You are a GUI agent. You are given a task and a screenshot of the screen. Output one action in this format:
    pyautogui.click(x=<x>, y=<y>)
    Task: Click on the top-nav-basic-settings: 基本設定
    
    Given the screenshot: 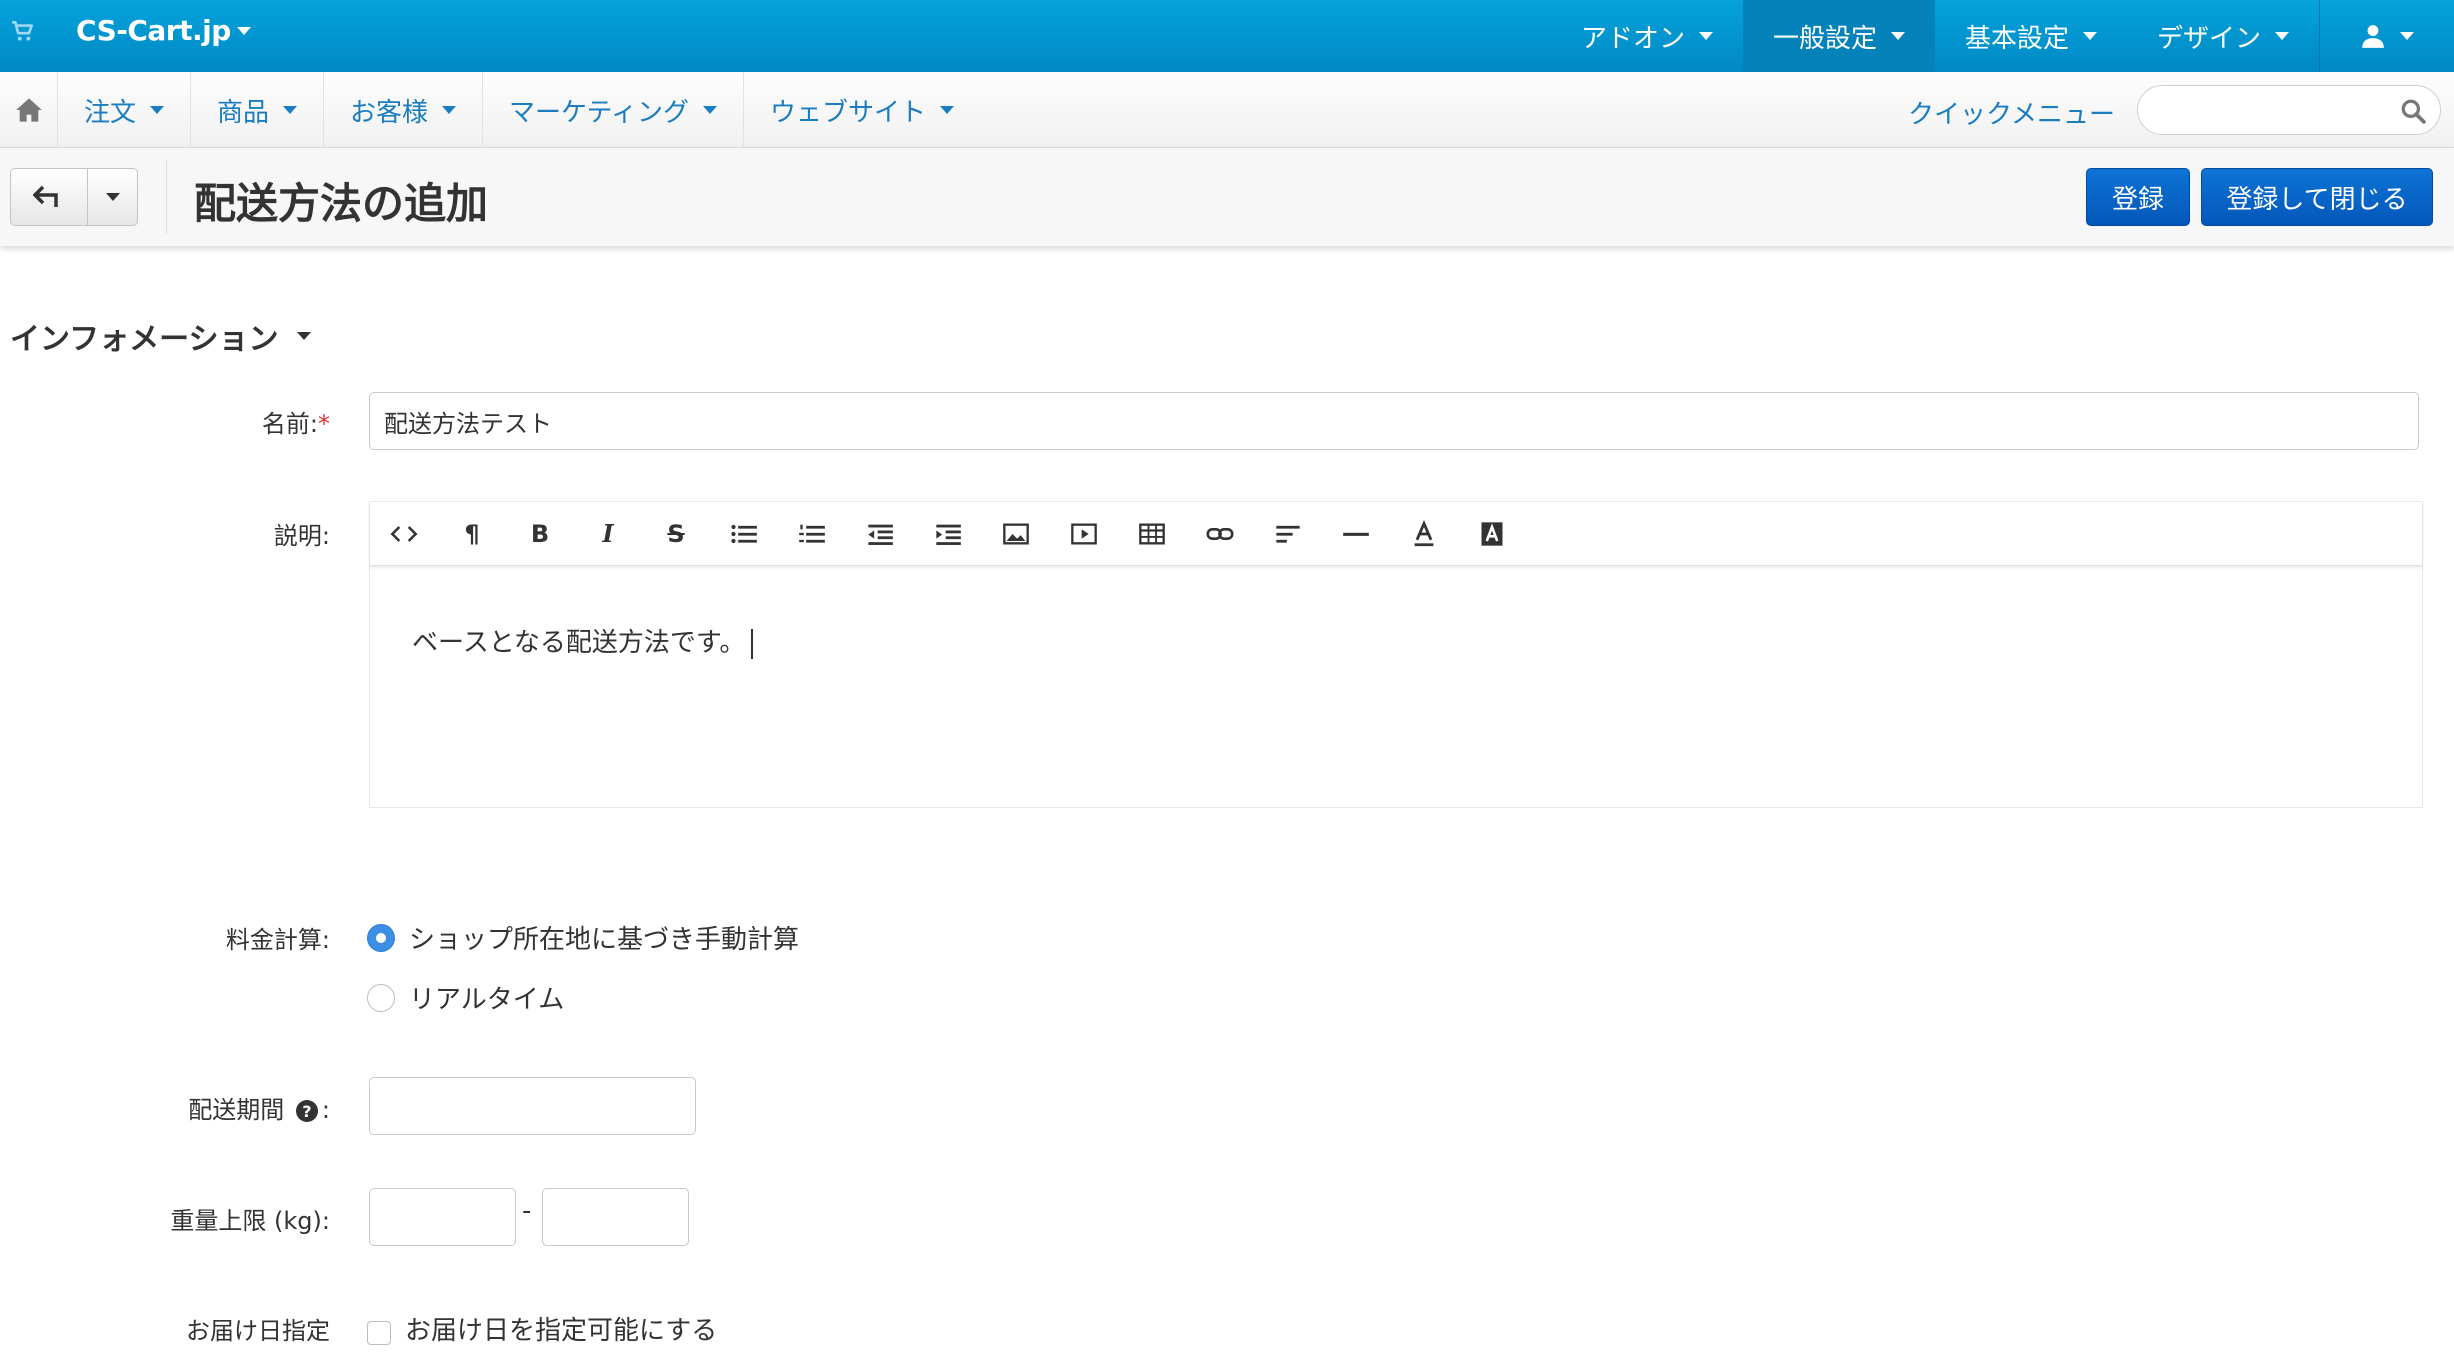 What is the action you would take?
    pyautogui.click(x=2031, y=36)
    